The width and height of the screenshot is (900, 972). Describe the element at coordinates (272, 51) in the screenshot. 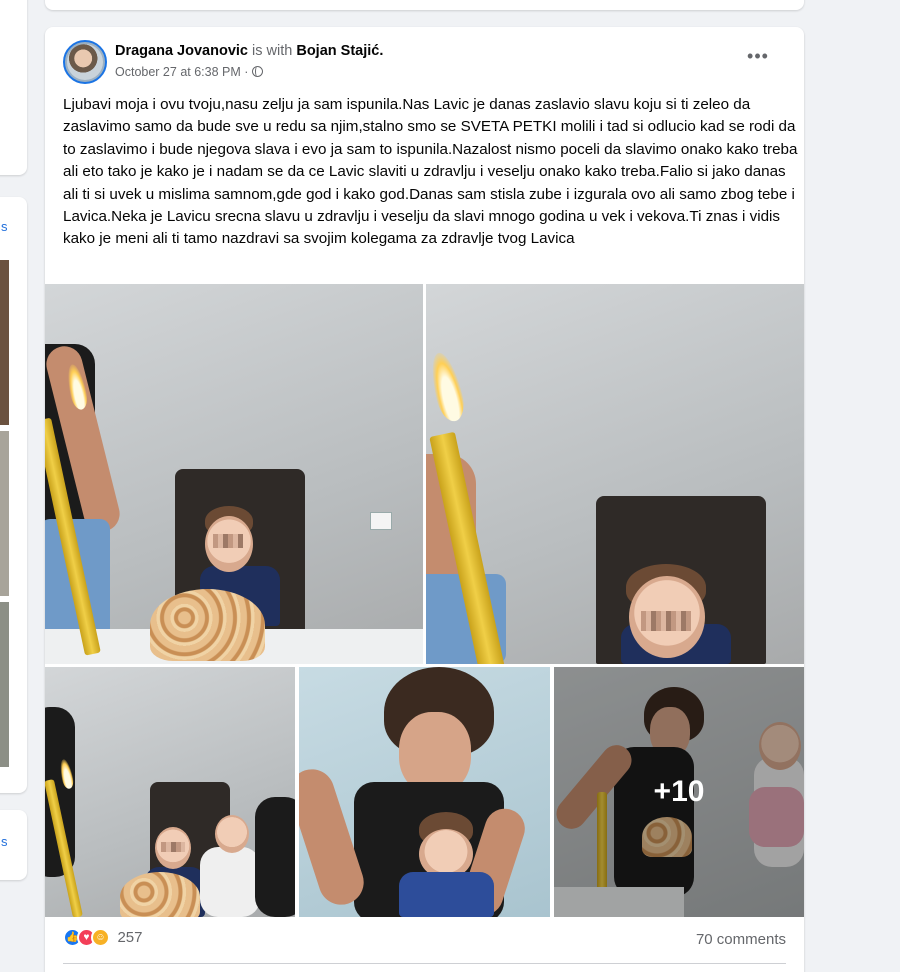

I see `with-text: is with` at that location.